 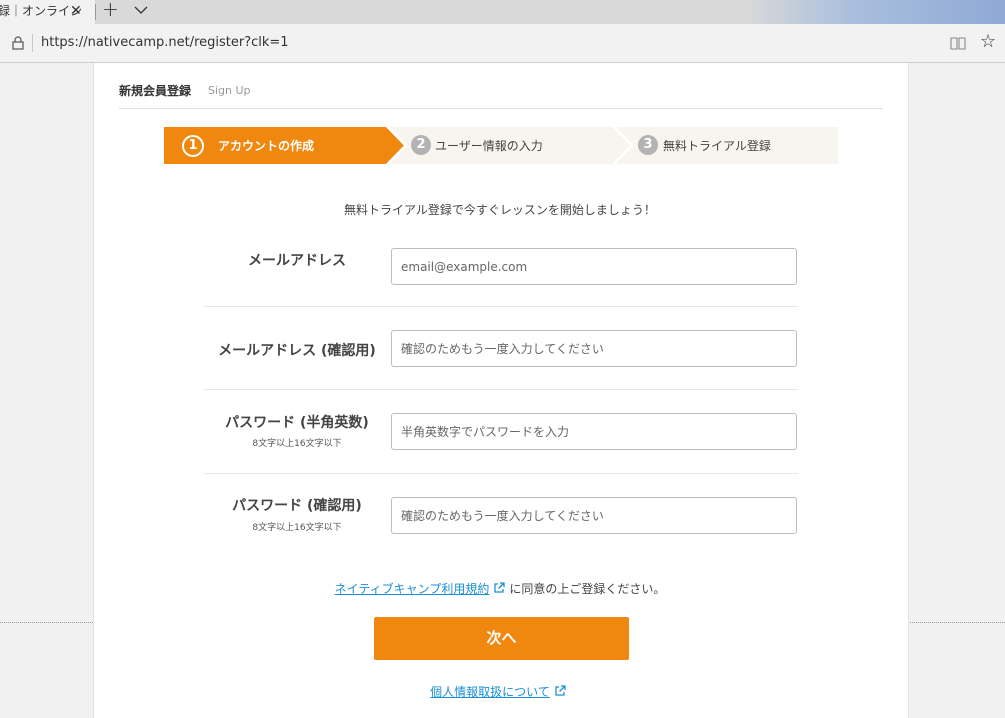 What do you see at coordinates (587, 589) in the screenshot?
I see `terms-text: に同意の上ご登録ください。` at bounding box center [587, 589].